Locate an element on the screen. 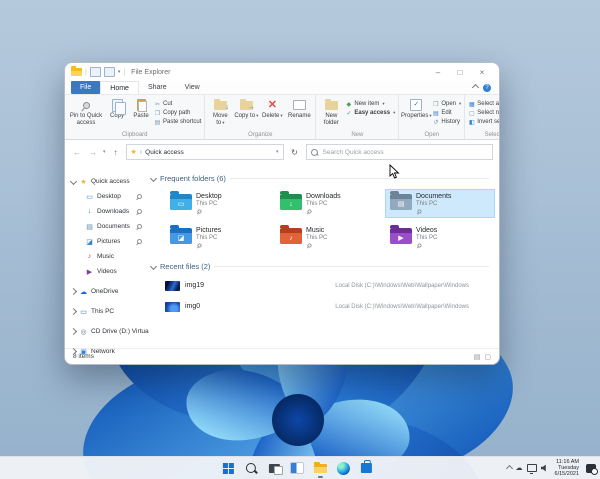 The image size is (600, 479). documents-icon: ▤ is located at coordinates (89, 227).